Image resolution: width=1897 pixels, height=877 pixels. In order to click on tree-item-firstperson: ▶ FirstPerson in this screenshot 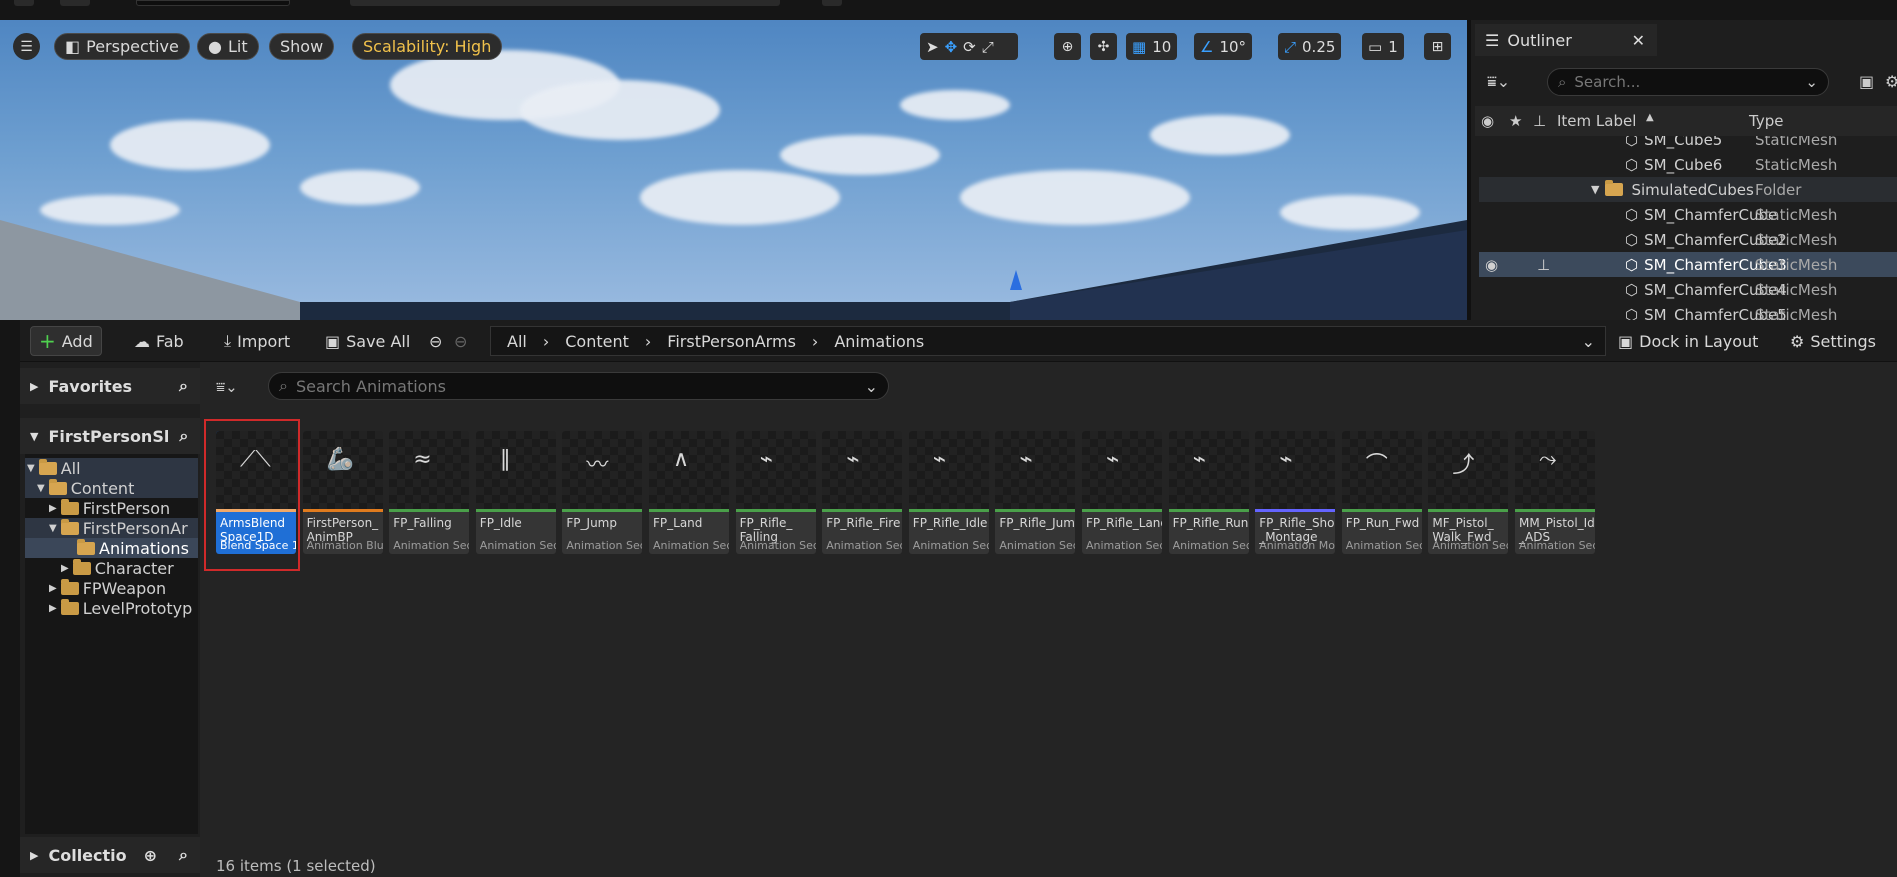, I will do `click(111, 508)`.